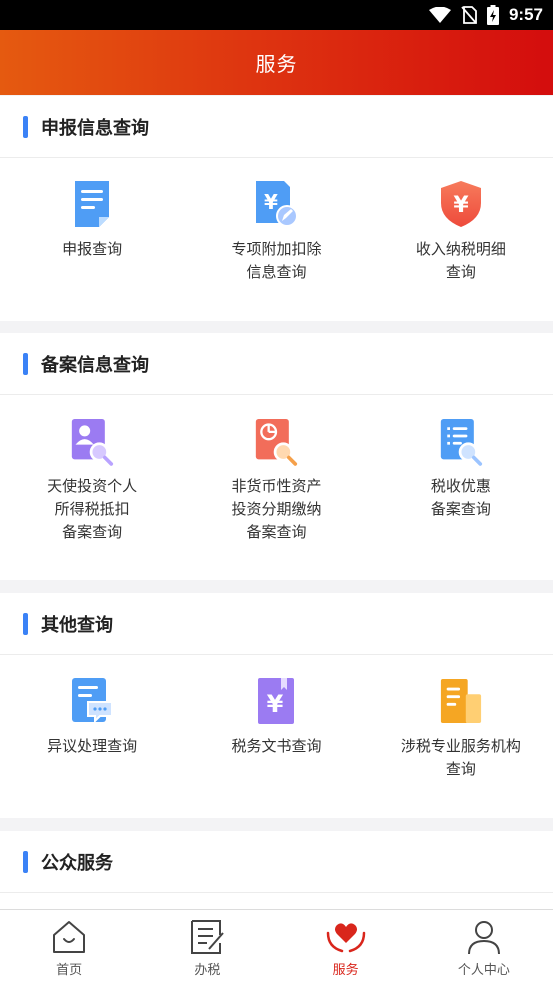  I want to click on tab-services: 服务, so click(346, 946).